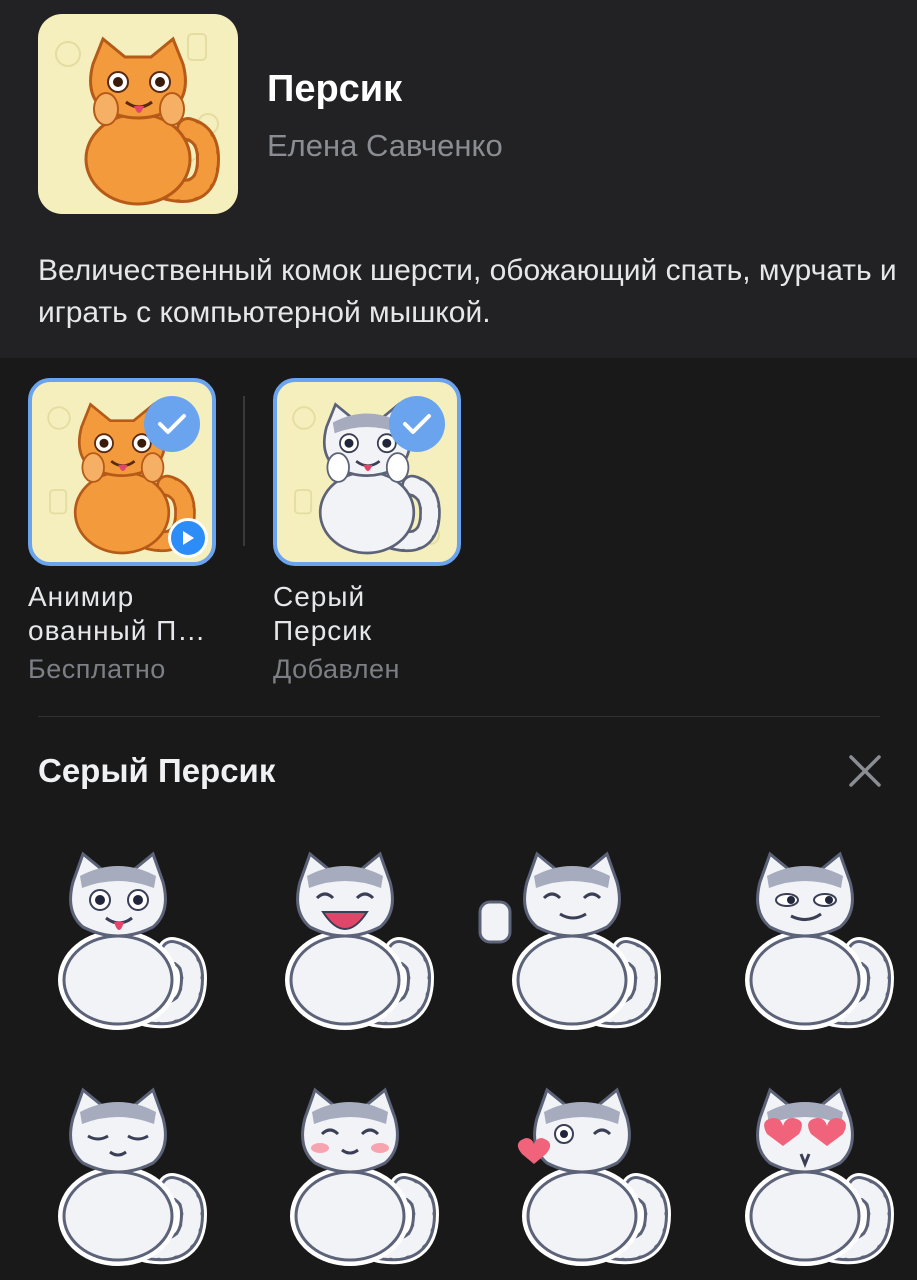 The width and height of the screenshot is (917, 1280). What do you see at coordinates (385, 146) in the screenshot?
I see `pack-author: Елена Савченко` at bounding box center [385, 146].